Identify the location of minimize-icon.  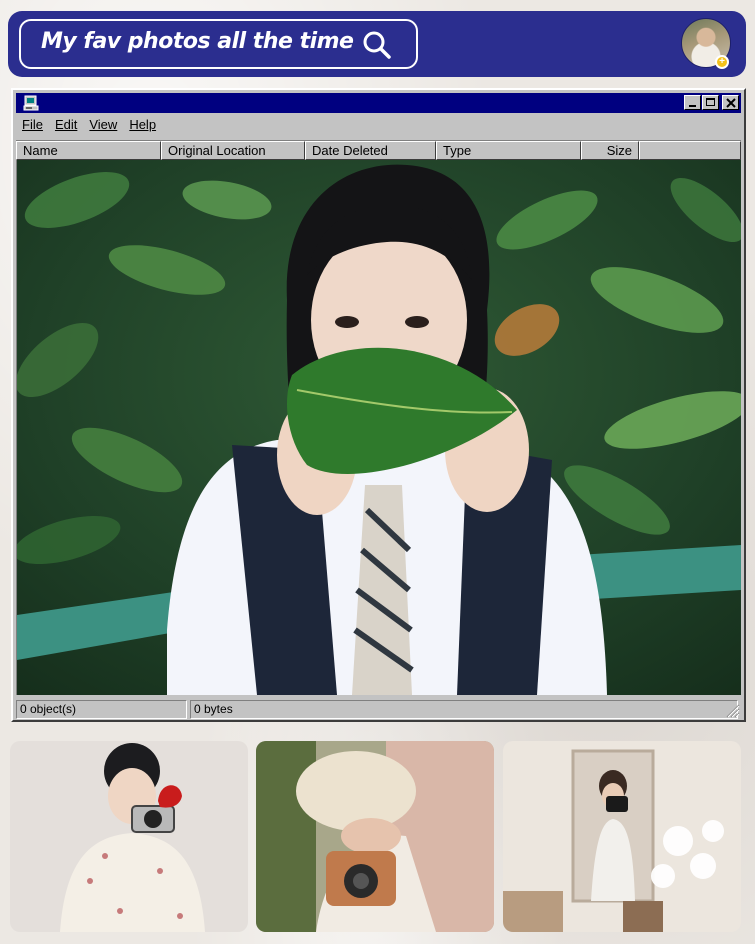
(692, 106).